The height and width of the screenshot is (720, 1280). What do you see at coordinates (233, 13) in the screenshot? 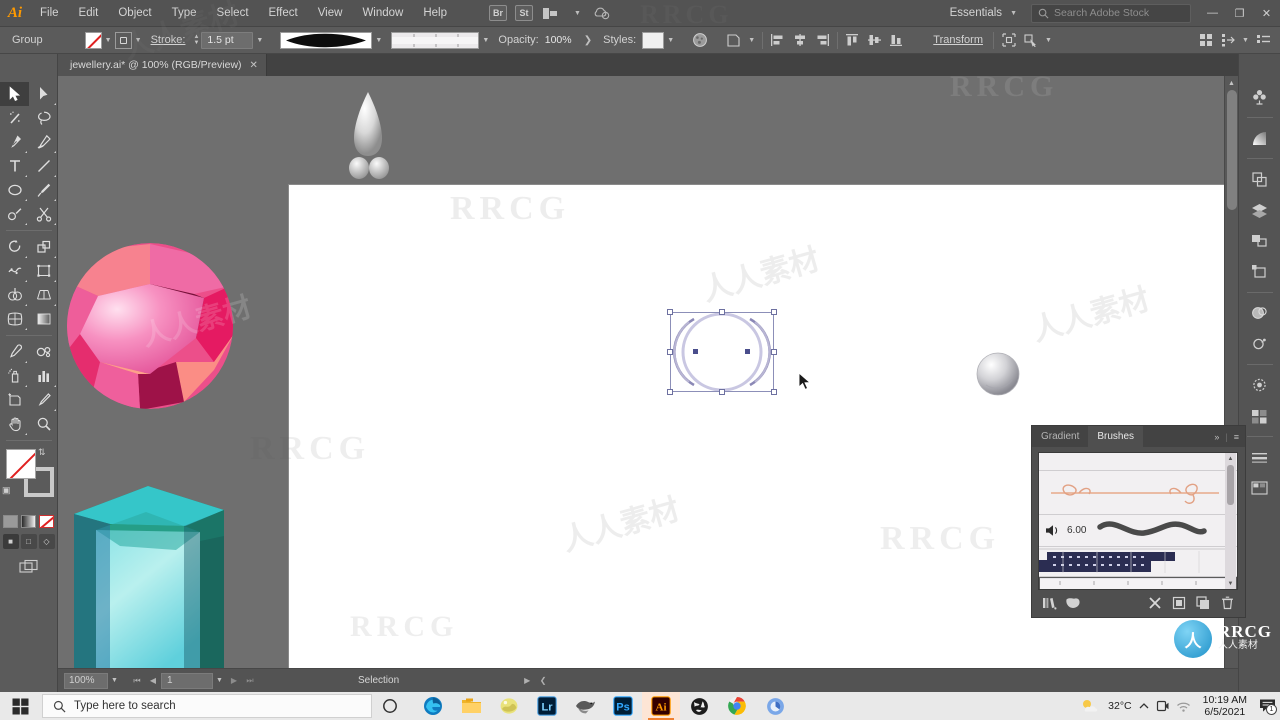
I see `menu-select: Select` at bounding box center [233, 13].